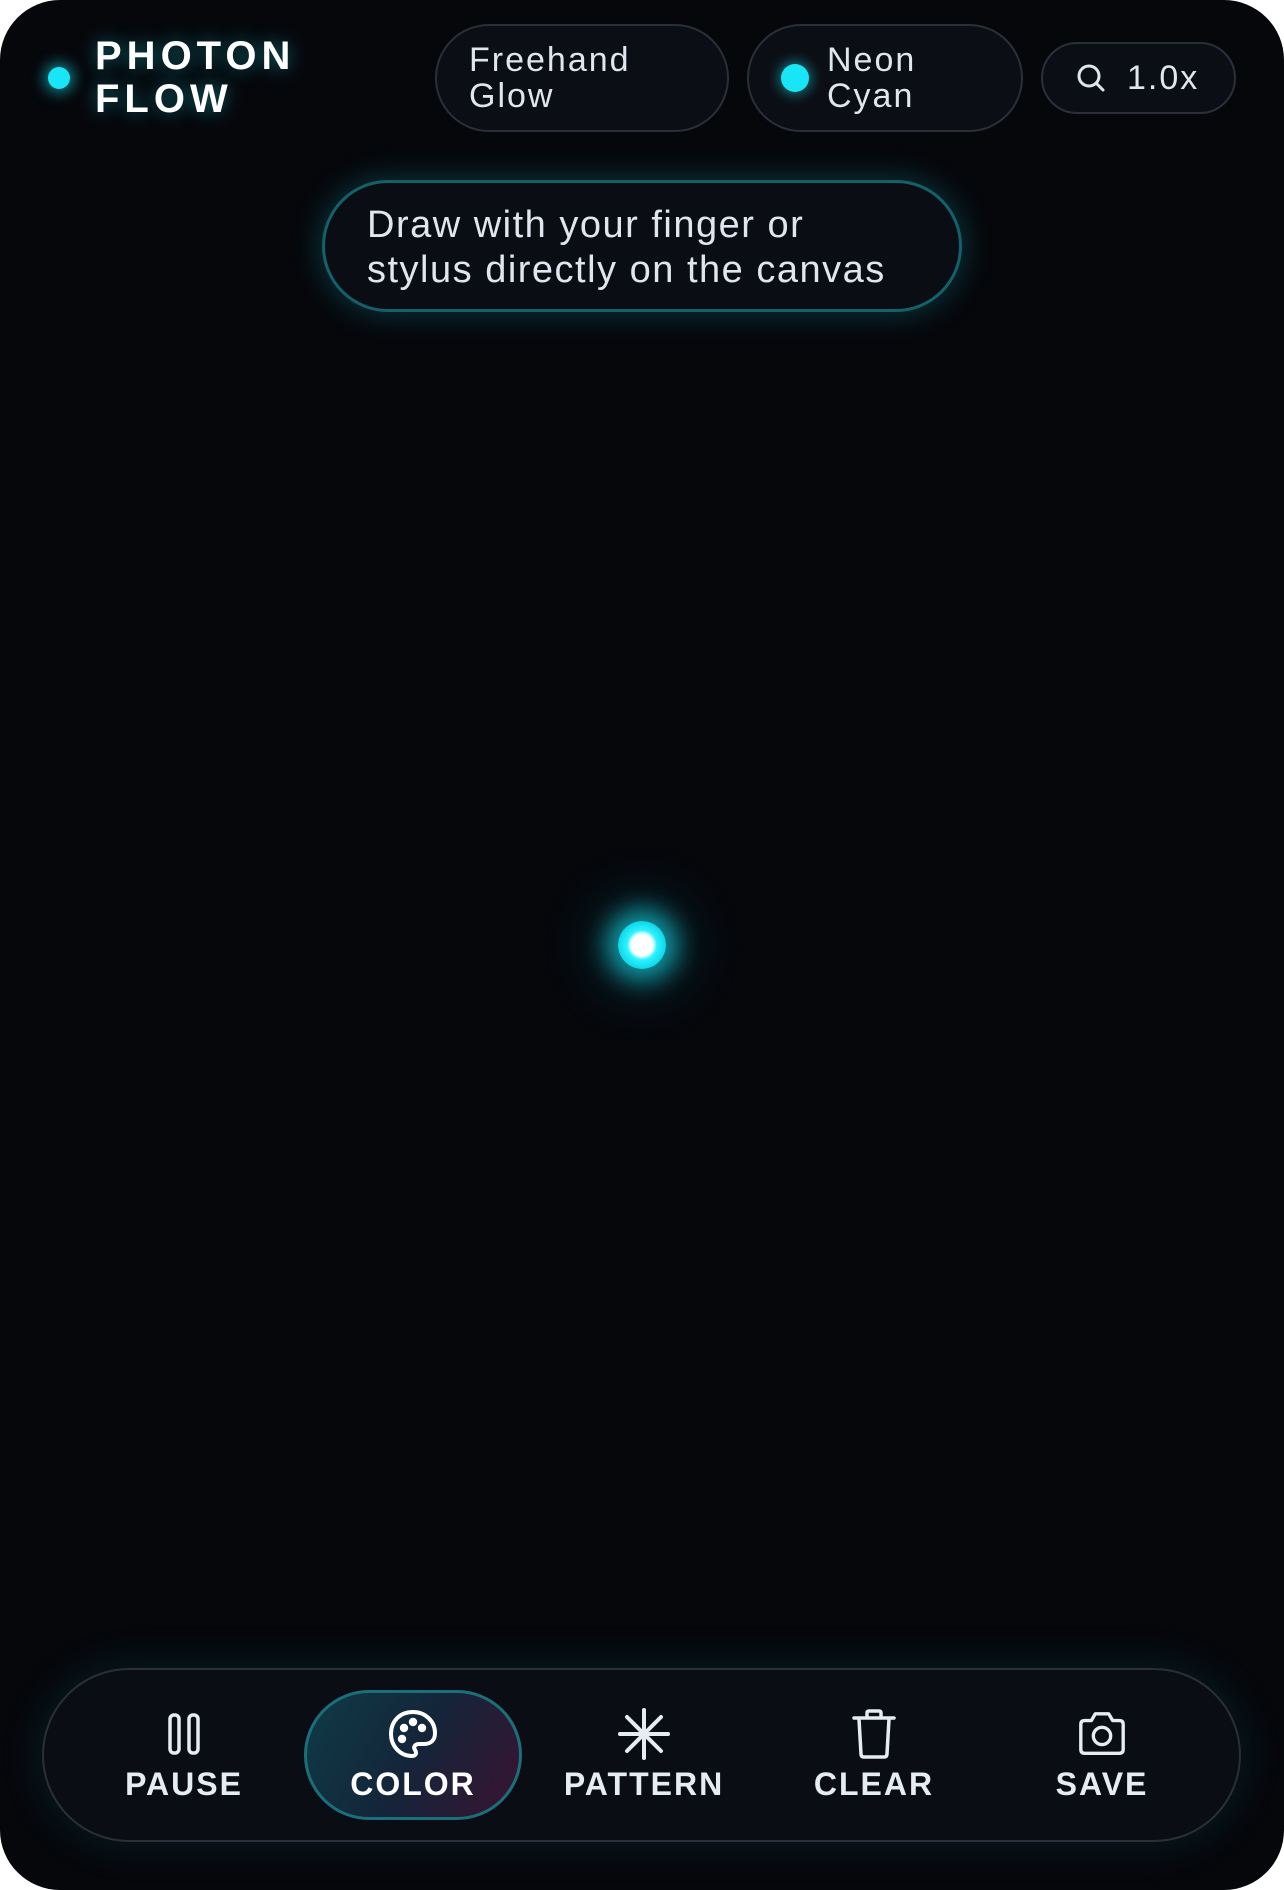  I want to click on brand-dot-icon, so click(59, 78).